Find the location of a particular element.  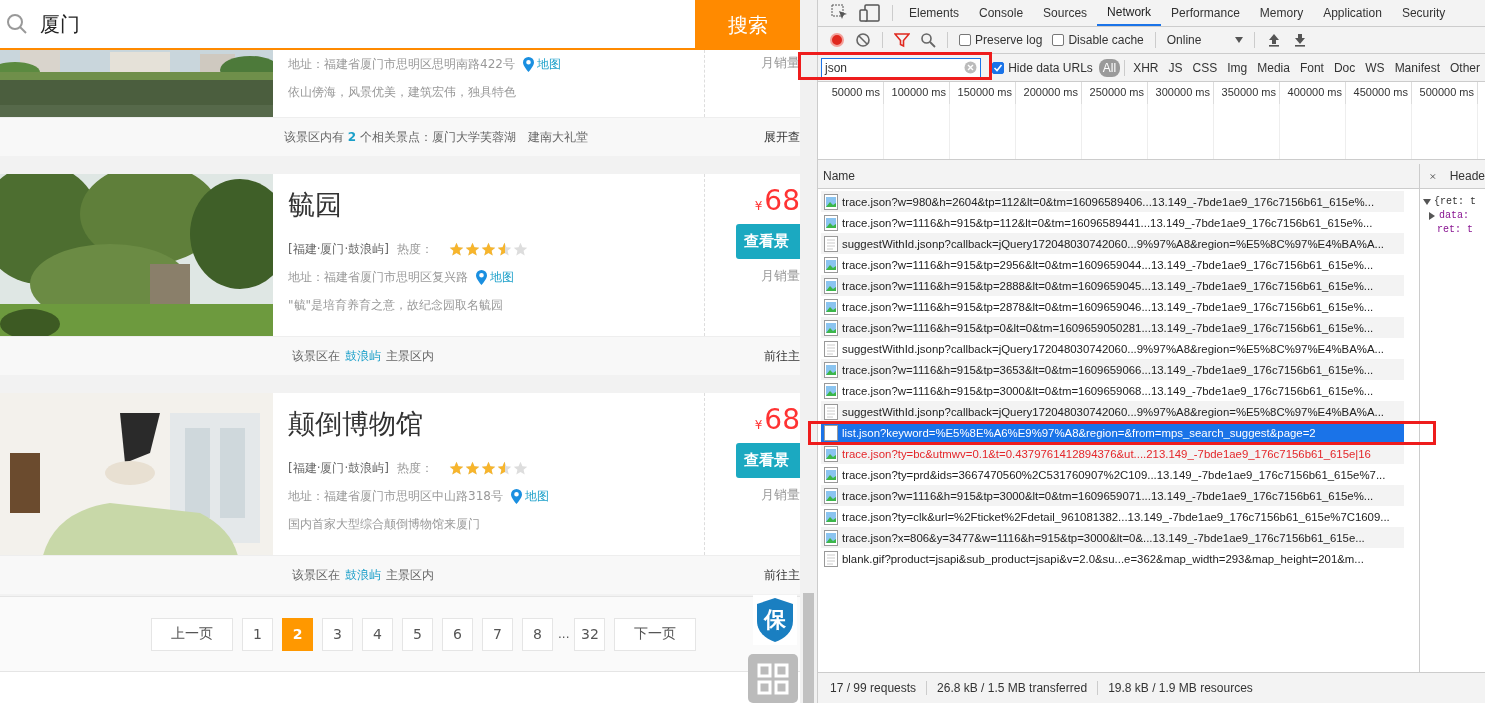

type-filter: Manifest is located at coordinates (1417, 67).